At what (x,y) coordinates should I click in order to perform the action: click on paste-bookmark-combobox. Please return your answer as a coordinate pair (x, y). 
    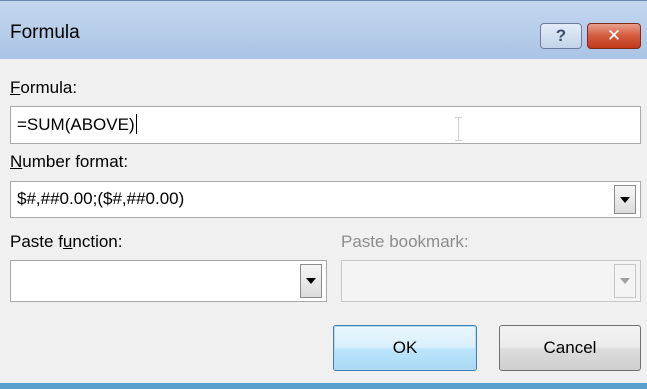
    Looking at the image, I should click on (491, 281).